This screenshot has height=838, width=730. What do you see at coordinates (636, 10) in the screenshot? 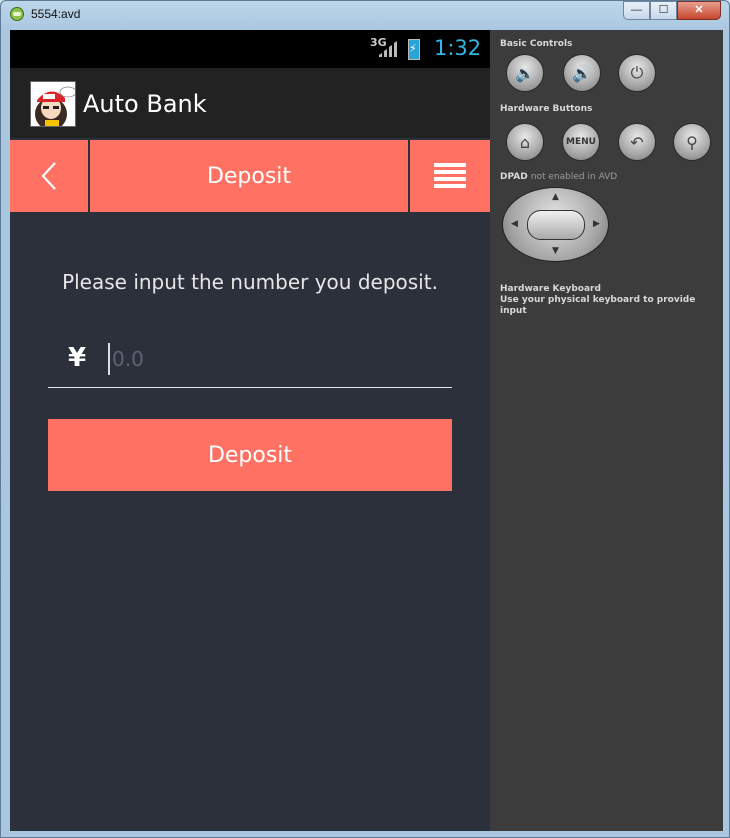
I see `minimize-button: —` at bounding box center [636, 10].